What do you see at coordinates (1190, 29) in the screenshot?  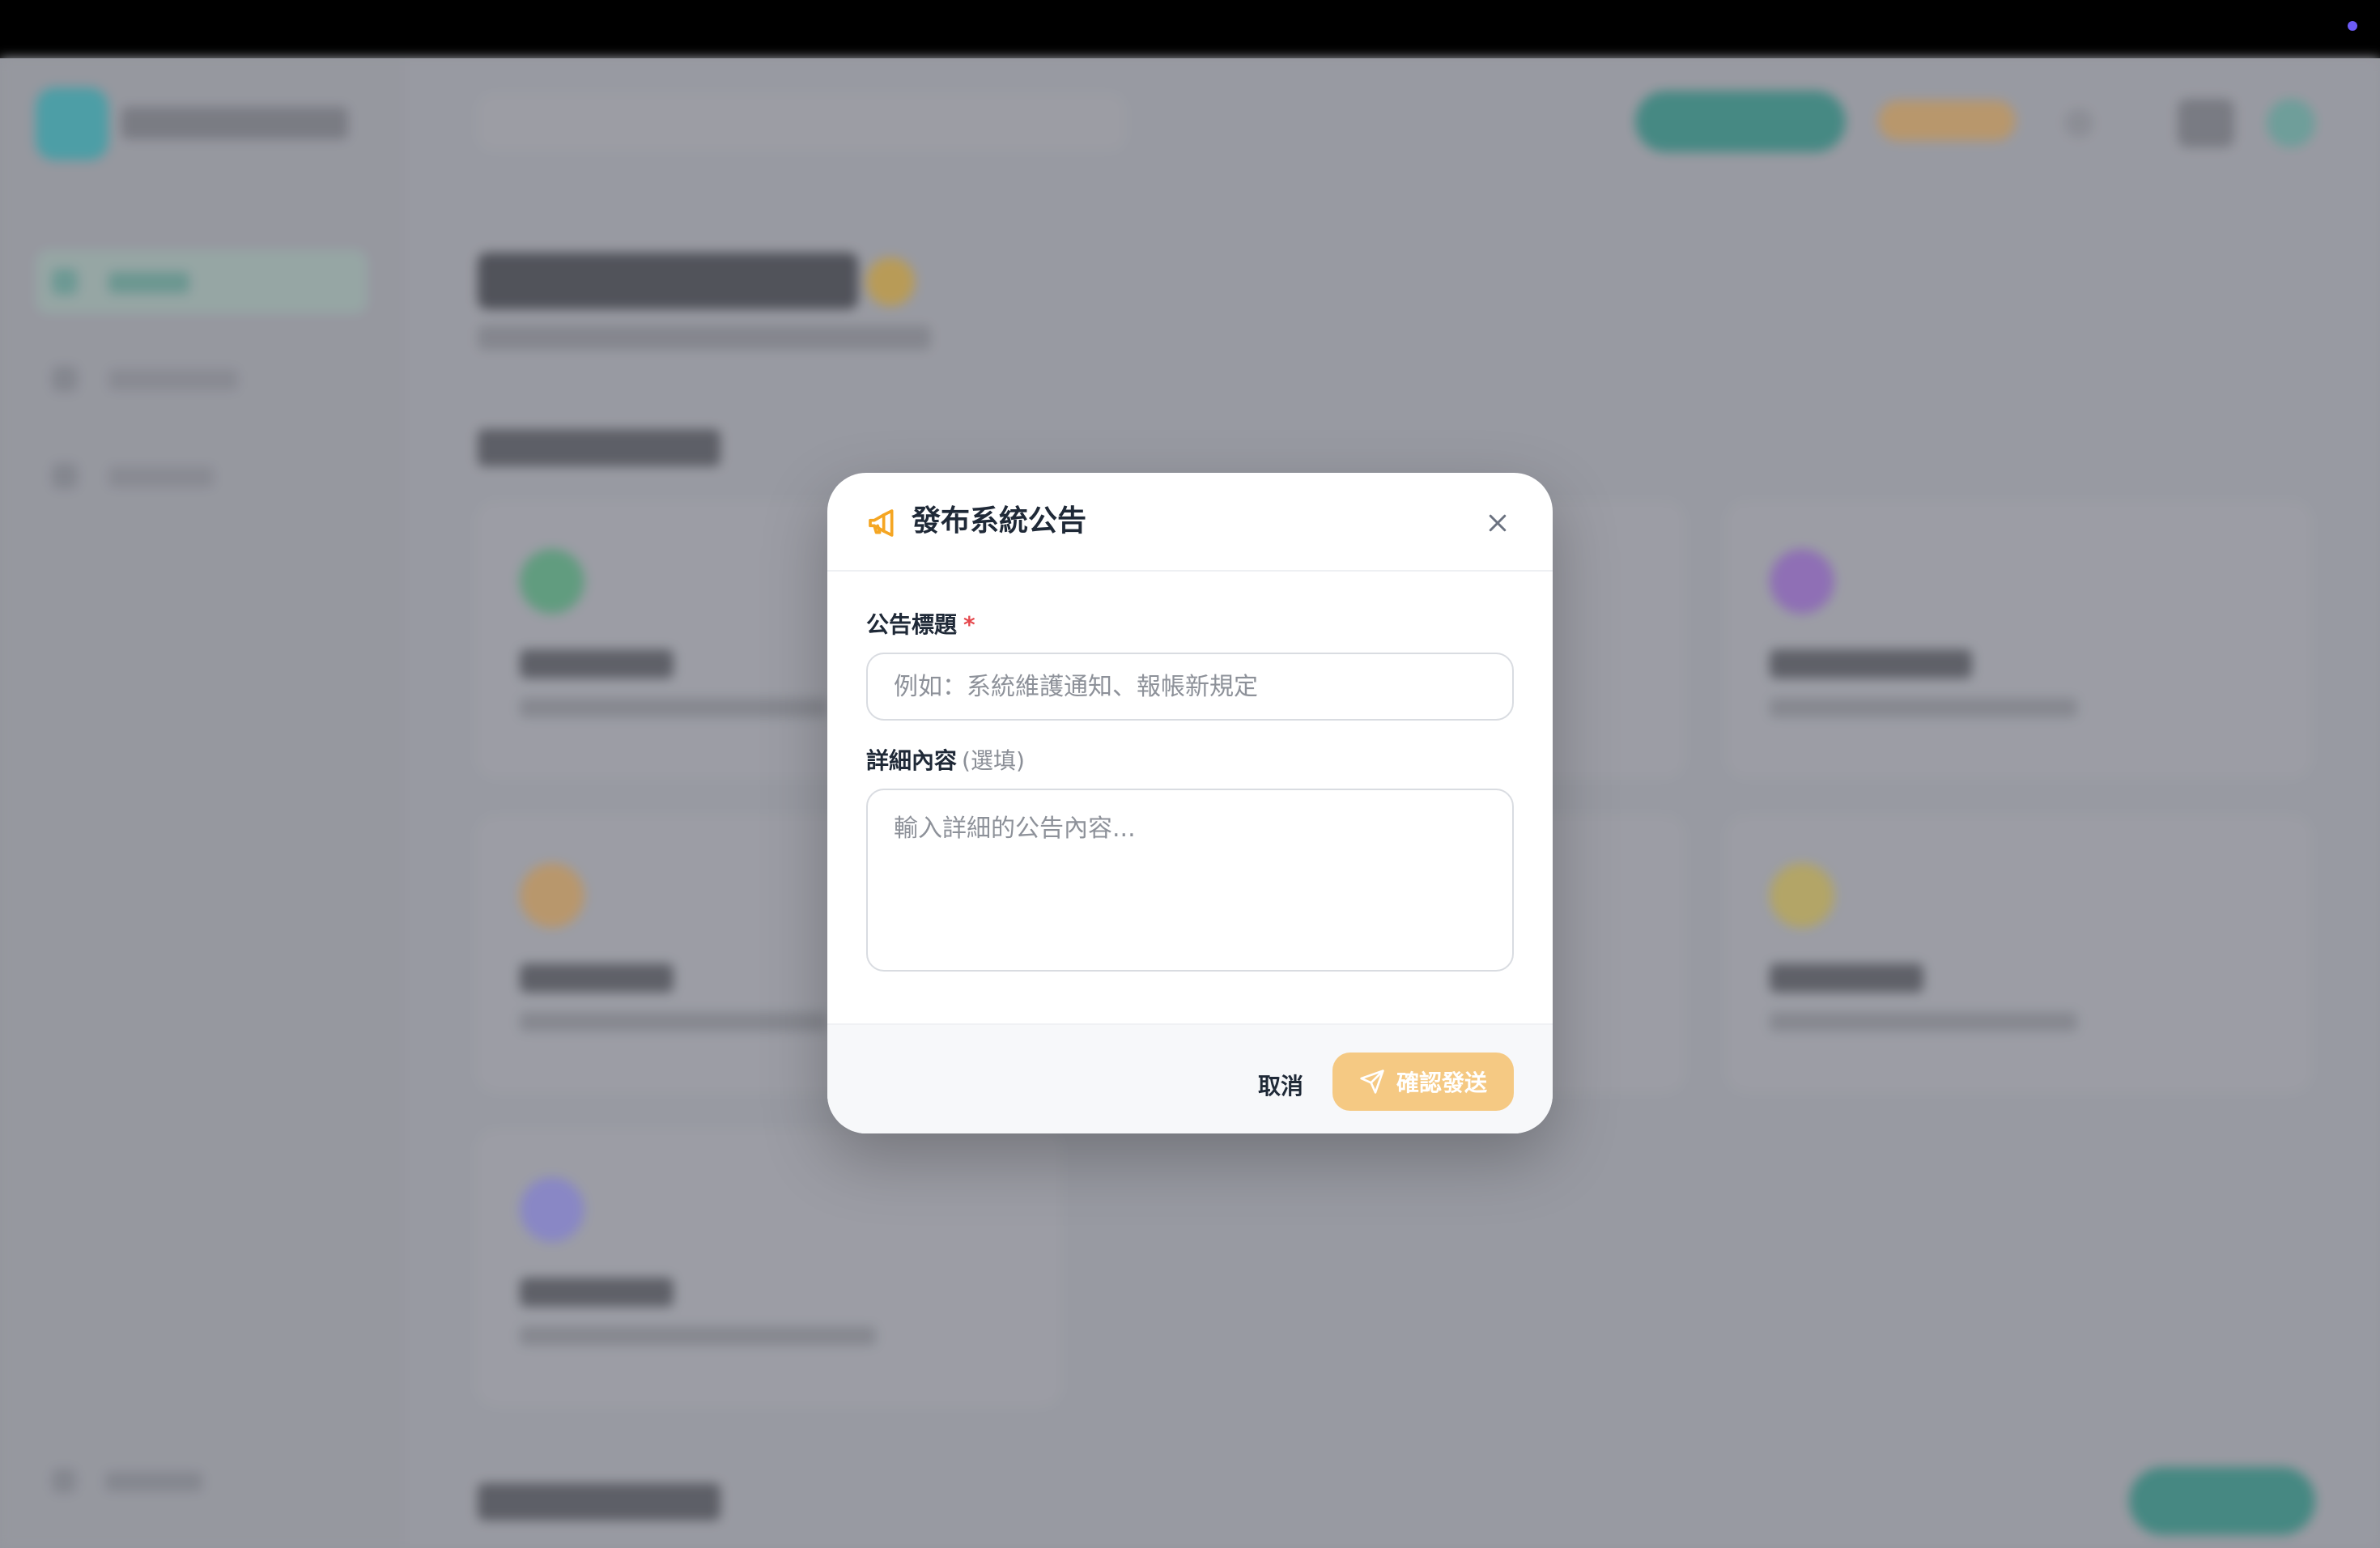 I see `window-top-bar` at bounding box center [1190, 29].